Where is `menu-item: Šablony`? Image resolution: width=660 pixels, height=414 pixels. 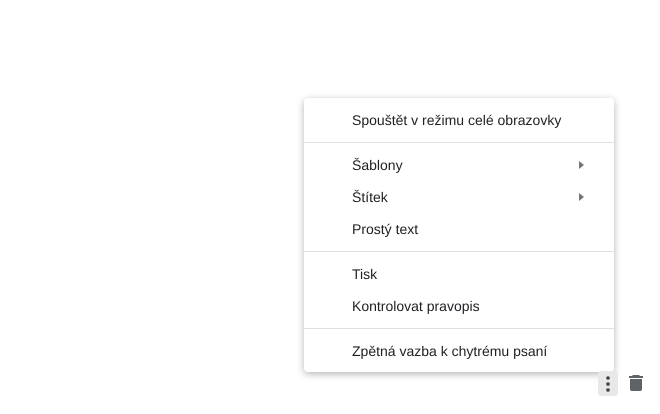 menu-item: Šablony is located at coordinates (459, 165).